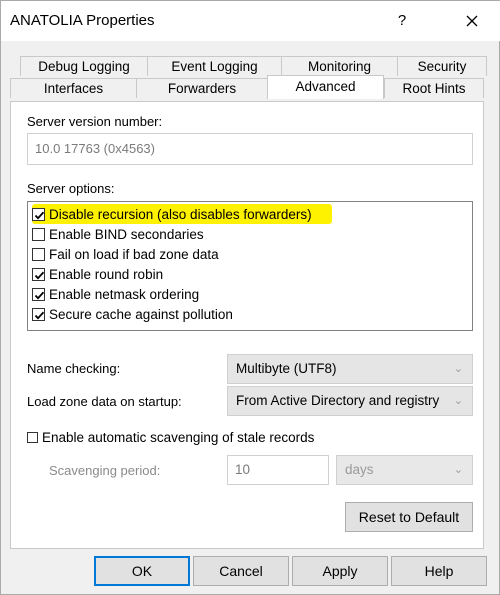 The image size is (500, 595). I want to click on name-checking-value: Multibyte (UTF8), so click(286, 368).